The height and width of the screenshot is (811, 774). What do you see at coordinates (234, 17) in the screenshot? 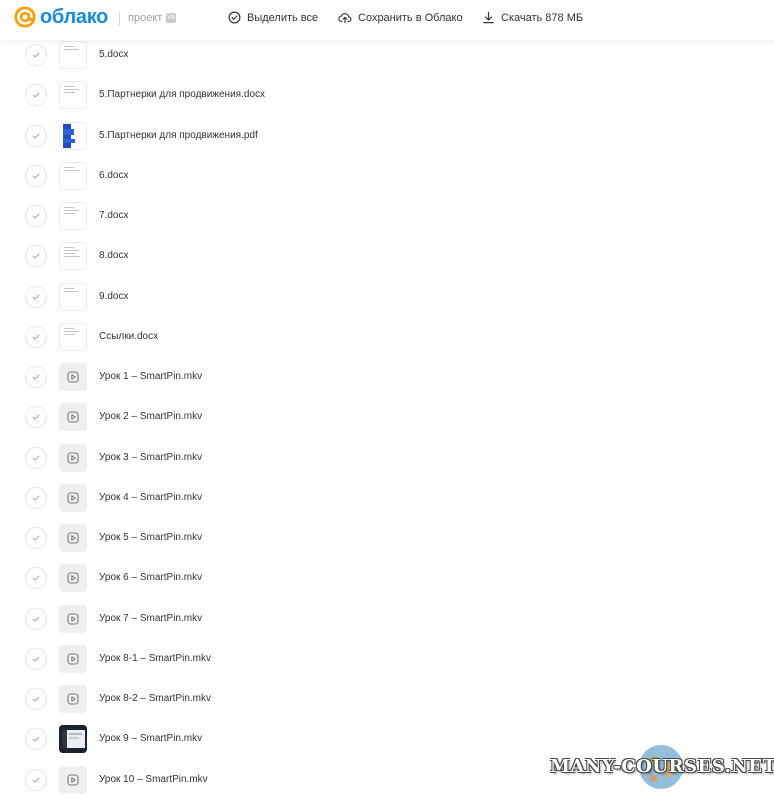
I see `check-circle-icon` at bounding box center [234, 17].